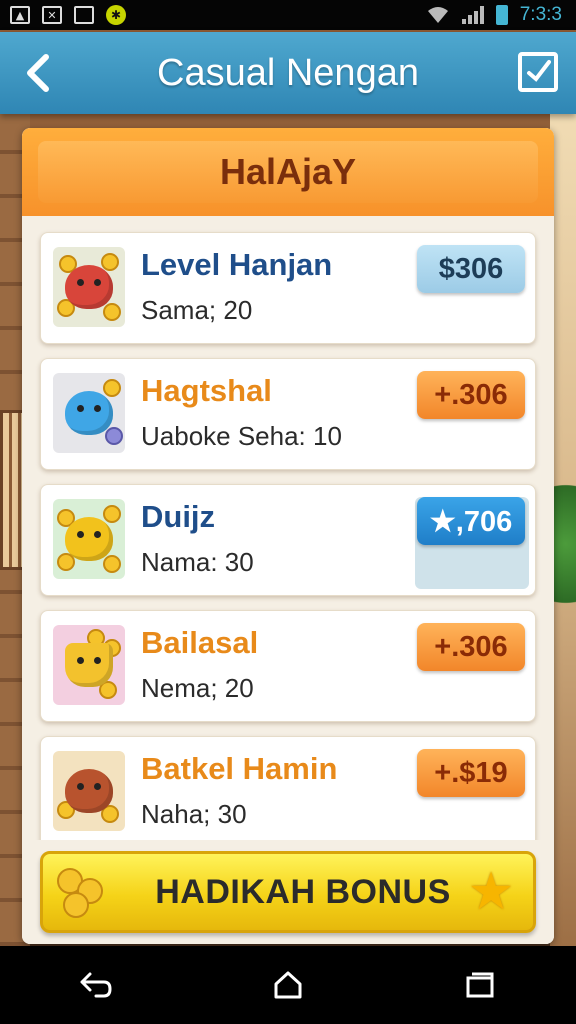 This screenshot has height=1024, width=576. I want to click on checkbox-edit-icon, so click(539, 71).